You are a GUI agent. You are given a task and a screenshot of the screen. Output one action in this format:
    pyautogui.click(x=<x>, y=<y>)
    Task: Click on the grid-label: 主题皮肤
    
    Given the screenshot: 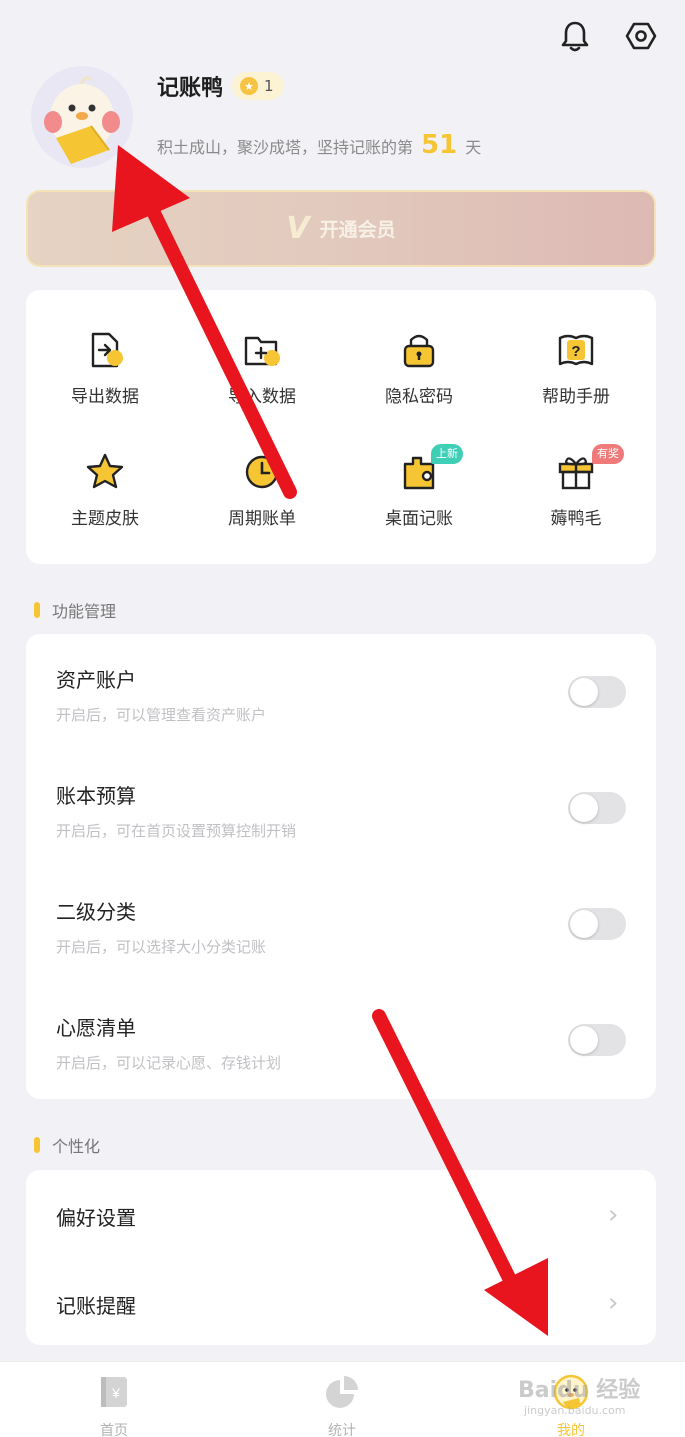 What is the action you would take?
    pyautogui.click(x=105, y=519)
    